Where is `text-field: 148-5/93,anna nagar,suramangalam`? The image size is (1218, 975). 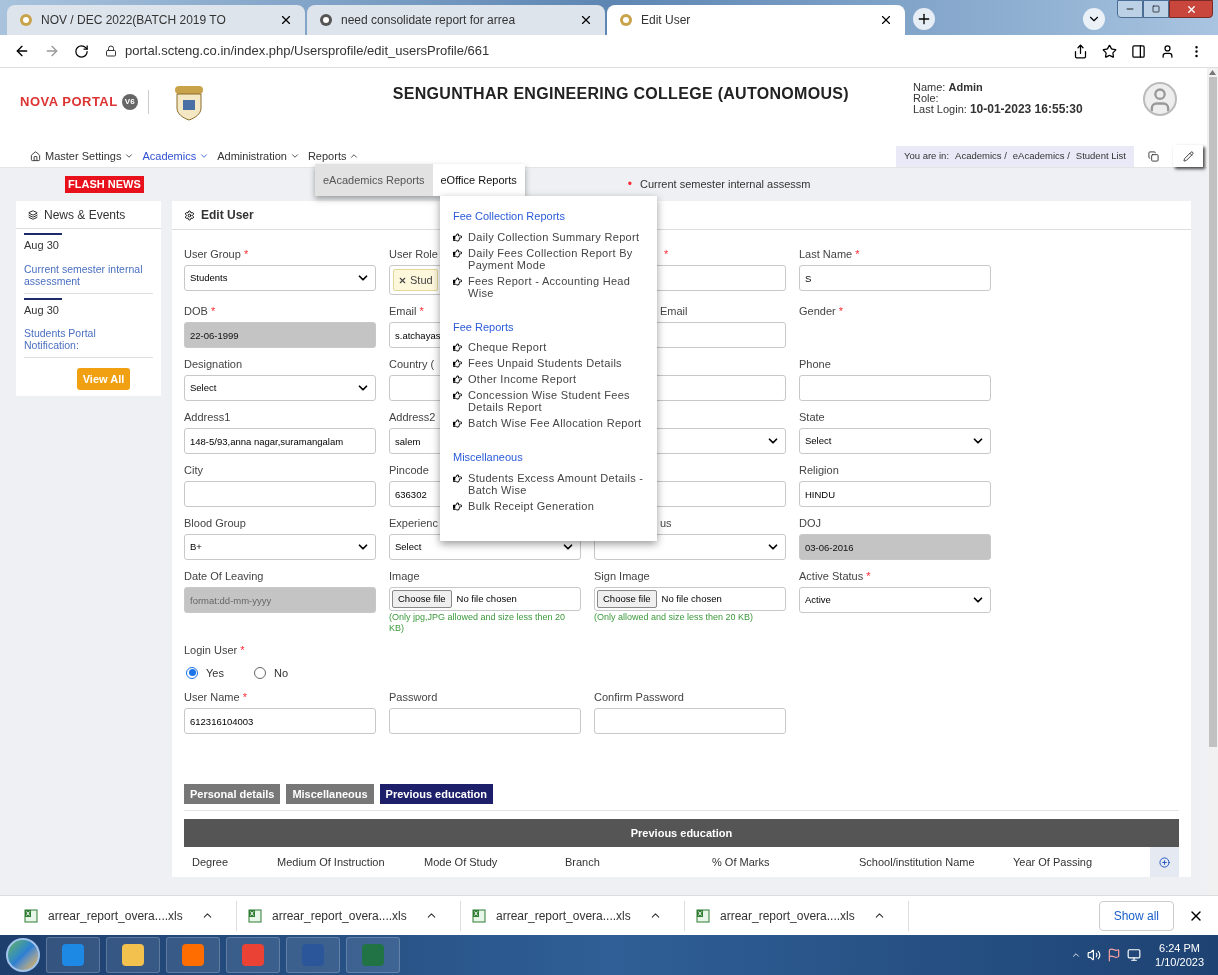
text-field: 148-5/93,anna nagar,suramangalam is located at coordinates (280, 441).